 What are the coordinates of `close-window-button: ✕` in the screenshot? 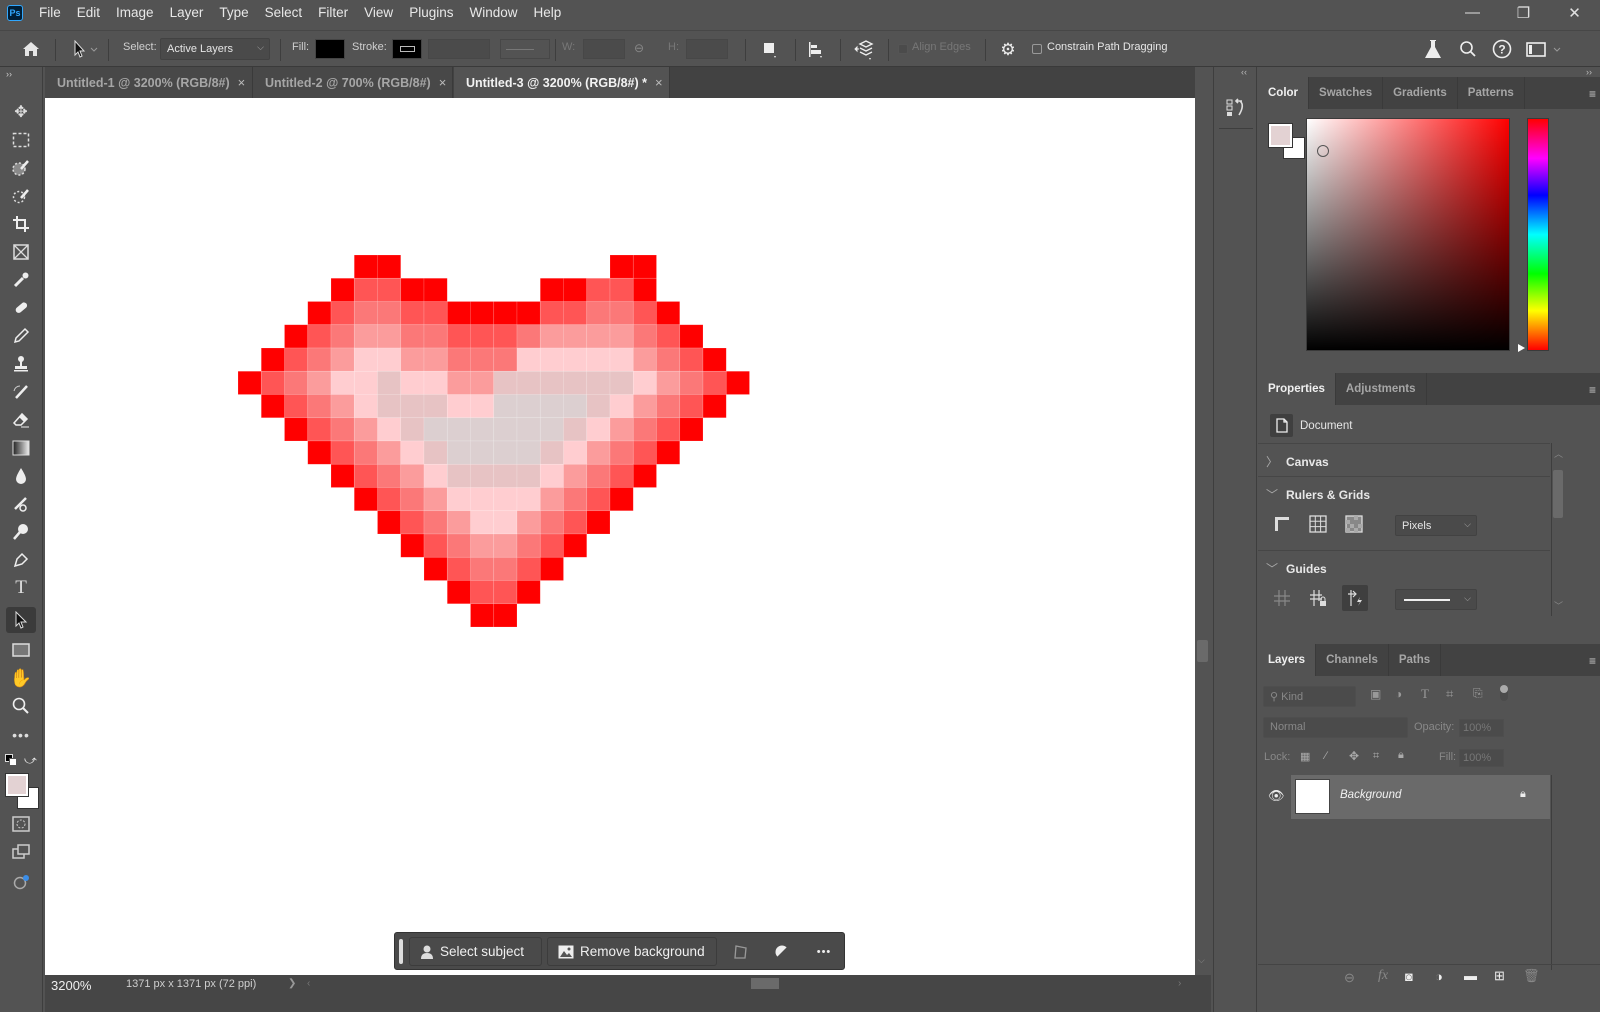 It's located at (1574, 12).